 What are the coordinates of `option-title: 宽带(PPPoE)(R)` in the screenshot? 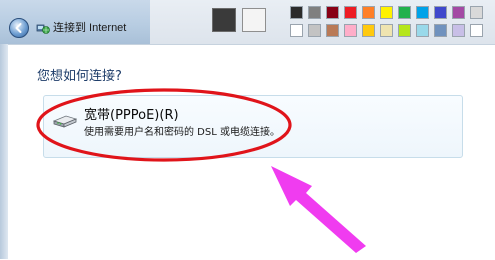 It's located at (131, 115).